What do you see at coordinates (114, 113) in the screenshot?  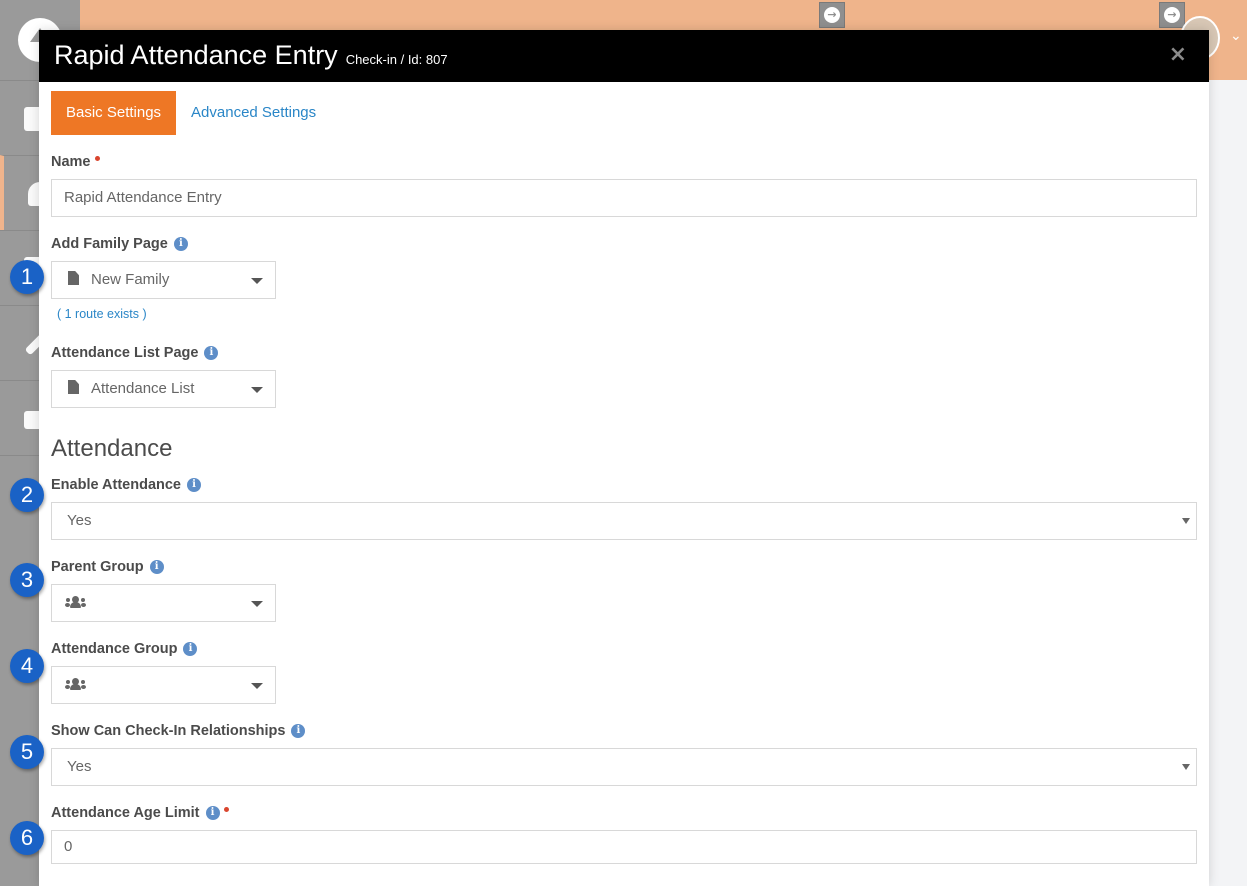 I see `tab-basic-settings: Basic Settings` at bounding box center [114, 113].